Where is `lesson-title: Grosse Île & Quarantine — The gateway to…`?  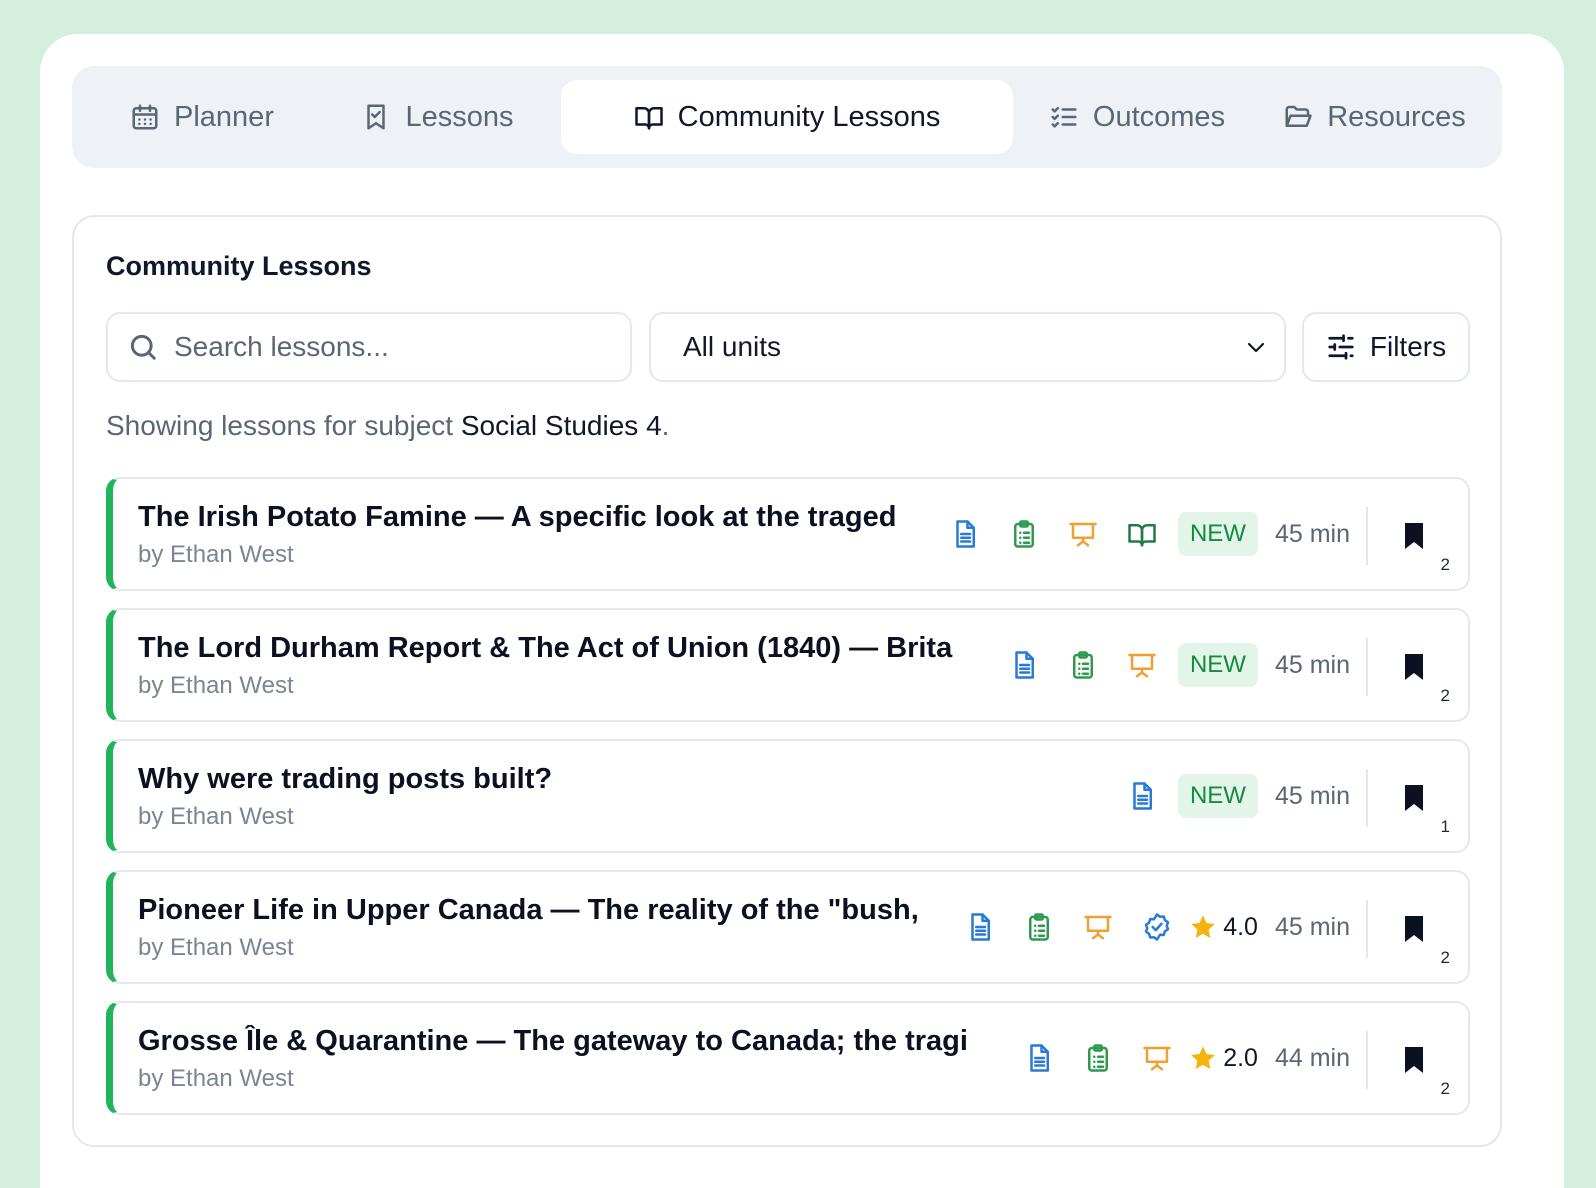 lesson-title: Grosse Île & Quarantine — The gateway to… is located at coordinates (562, 1041).